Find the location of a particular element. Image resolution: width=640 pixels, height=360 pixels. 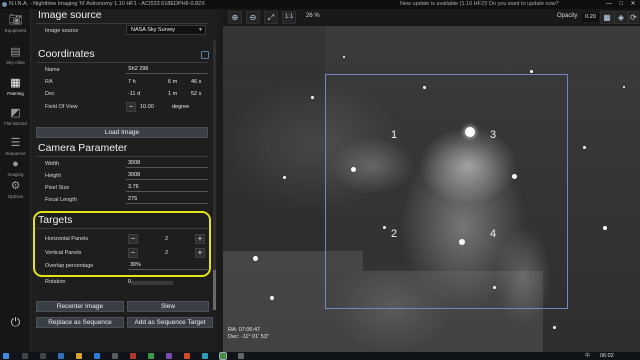

taskbar-clock: 06:02 is located at coordinates (607, 356).